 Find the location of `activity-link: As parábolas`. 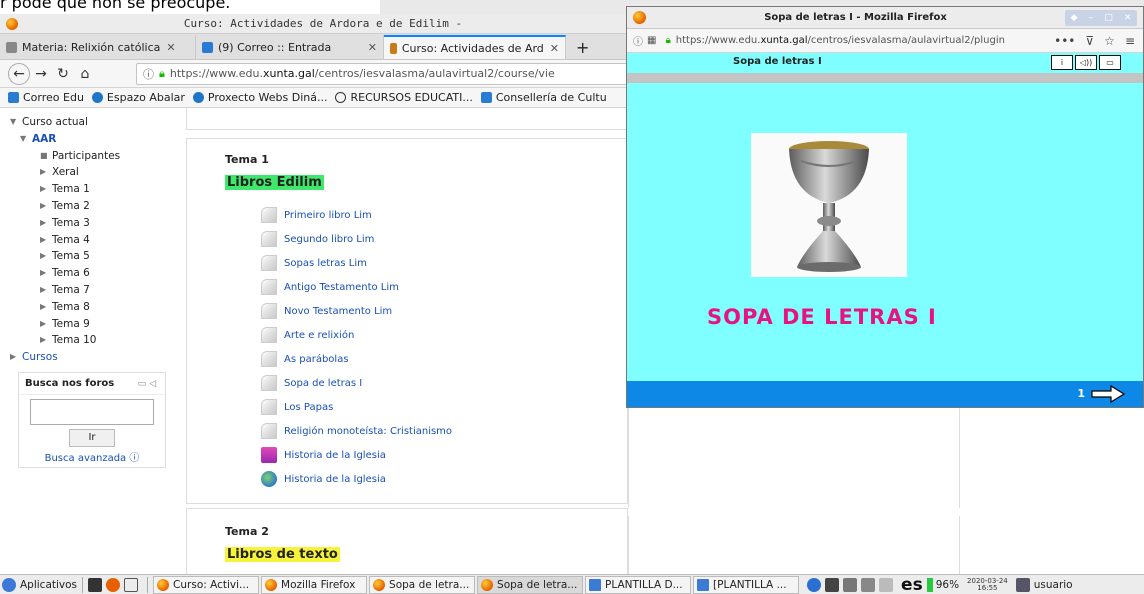

activity-link: As parábolas is located at coordinates (356, 359).